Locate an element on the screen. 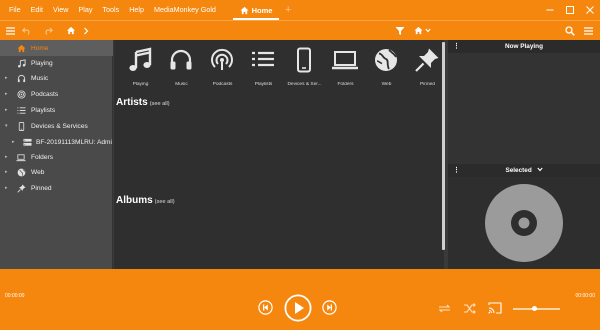 The height and width of the screenshot is (330, 600). tile-playlists: Playlists is located at coordinates (263, 68).